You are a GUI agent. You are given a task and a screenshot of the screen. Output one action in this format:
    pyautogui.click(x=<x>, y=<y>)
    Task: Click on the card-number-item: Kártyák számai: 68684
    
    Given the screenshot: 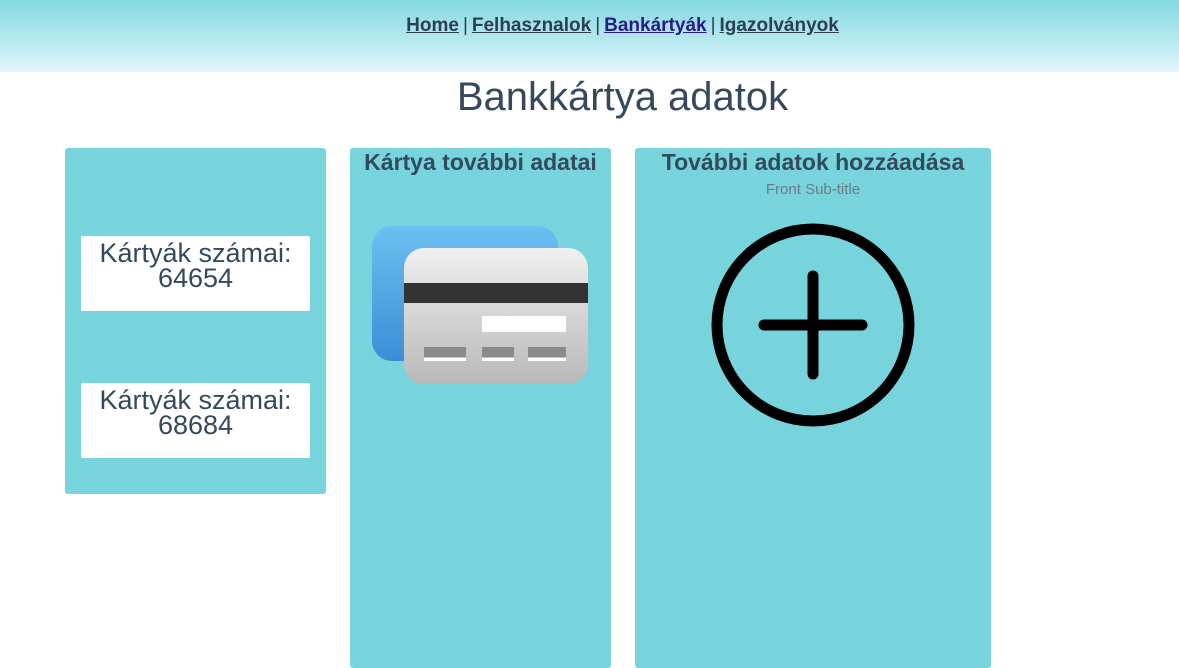 What is the action you would take?
    pyautogui.click(x=195, y=420)
    